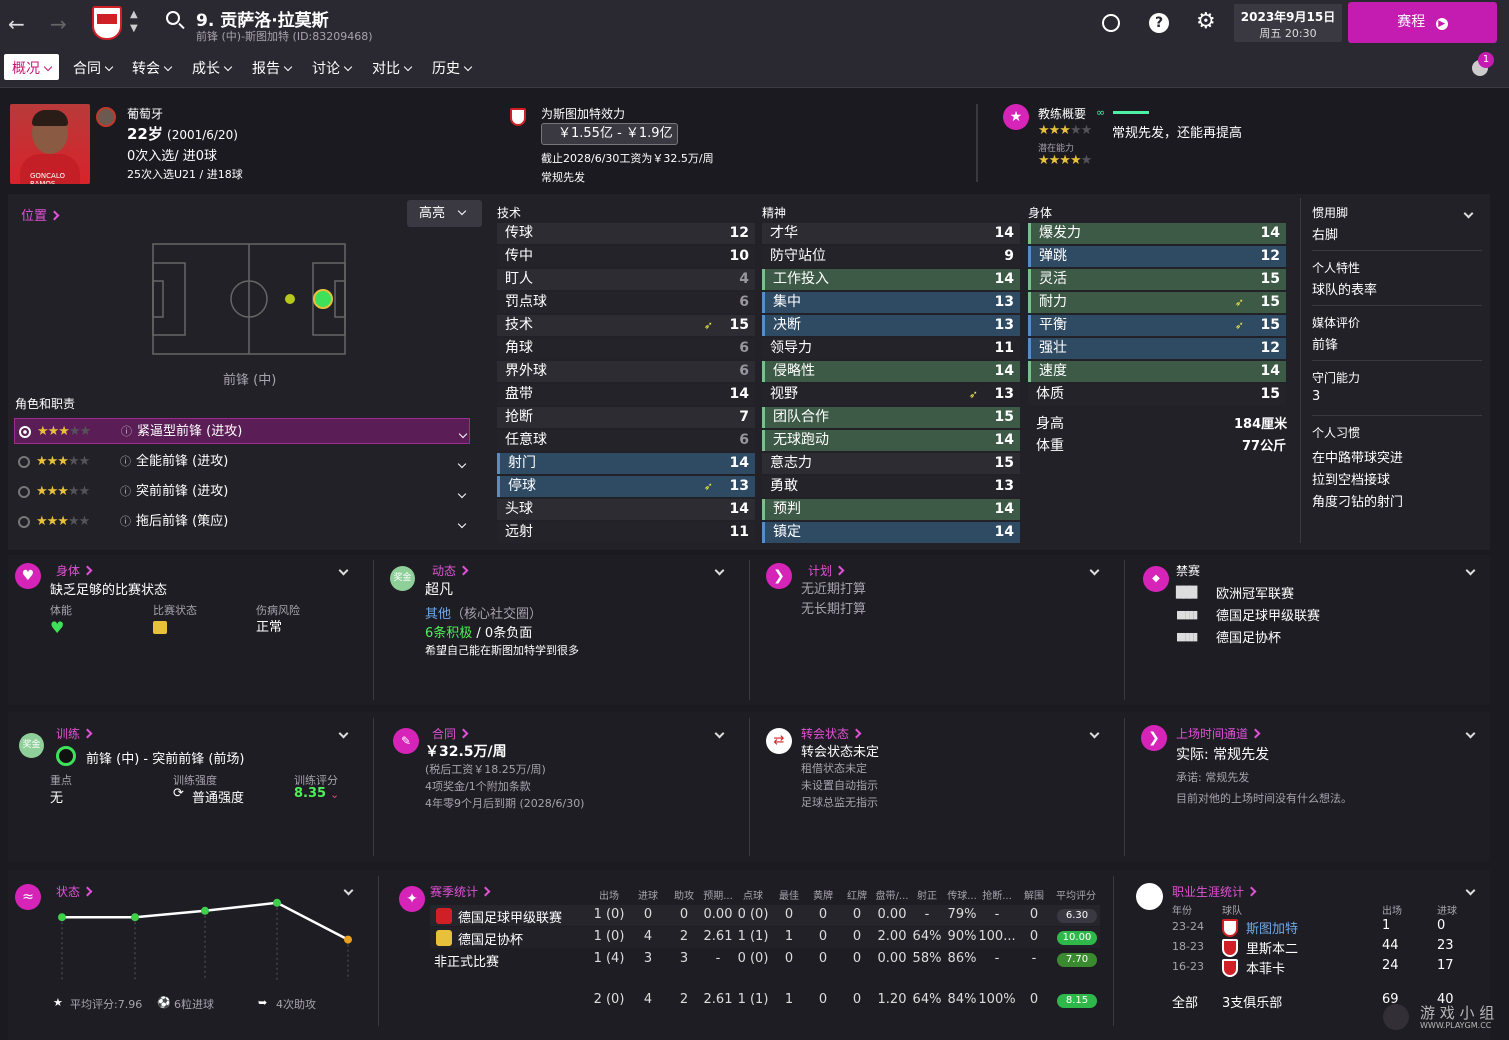 The width and height of the screenshot is (1509, 1040). Describe the element at coordinates (1261, 424) in the screenshot. I see `height-value: 184厘米` at that location.